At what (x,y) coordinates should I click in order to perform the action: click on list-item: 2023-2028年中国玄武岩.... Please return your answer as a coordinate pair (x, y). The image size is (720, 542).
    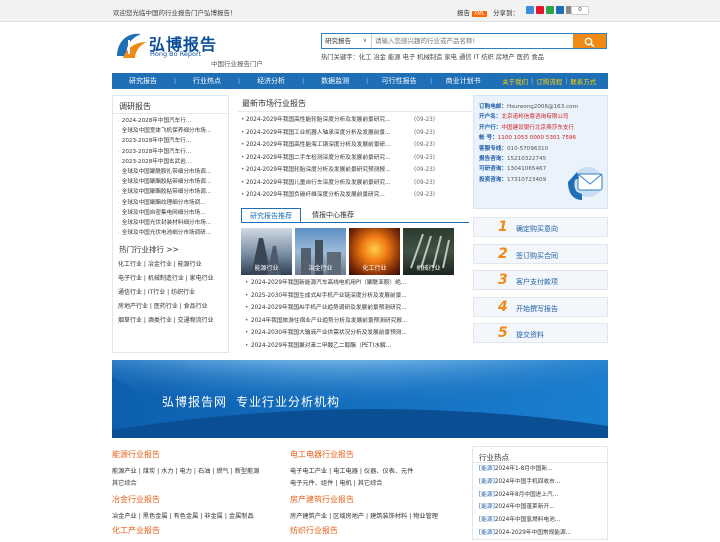
    Looking at the image, I should click on (172, 162).